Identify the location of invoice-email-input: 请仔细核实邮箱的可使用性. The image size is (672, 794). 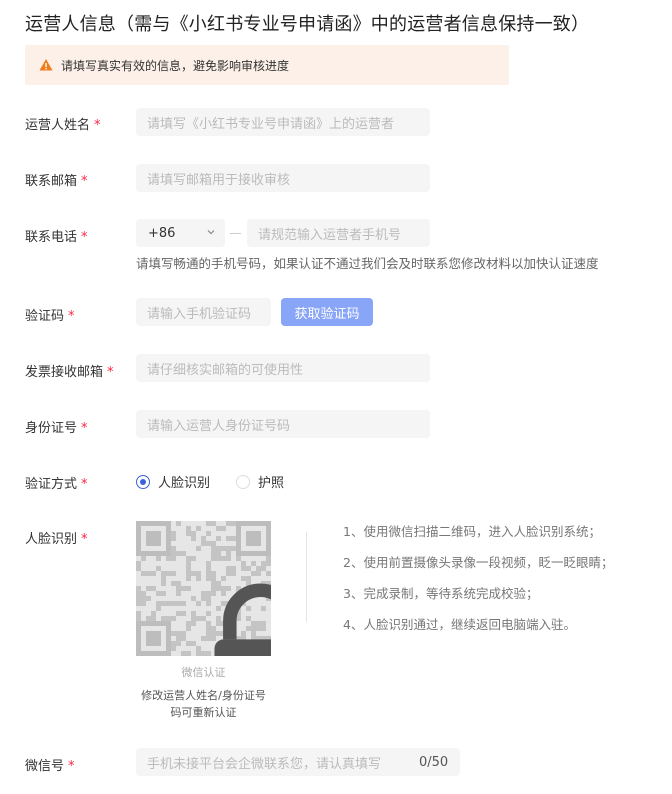
(283, 368).